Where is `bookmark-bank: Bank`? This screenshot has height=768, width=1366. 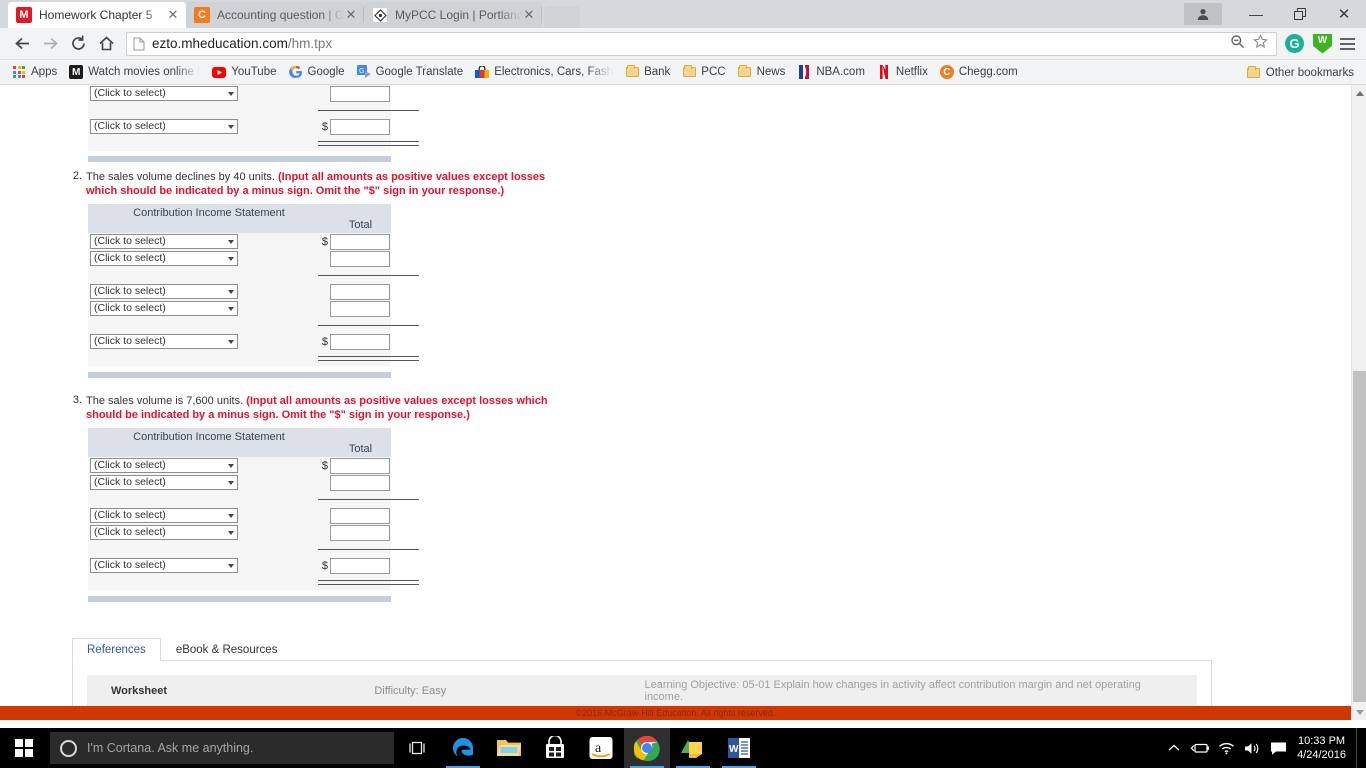 bookmark-bank: Bank is located at coordinates (647, 72).